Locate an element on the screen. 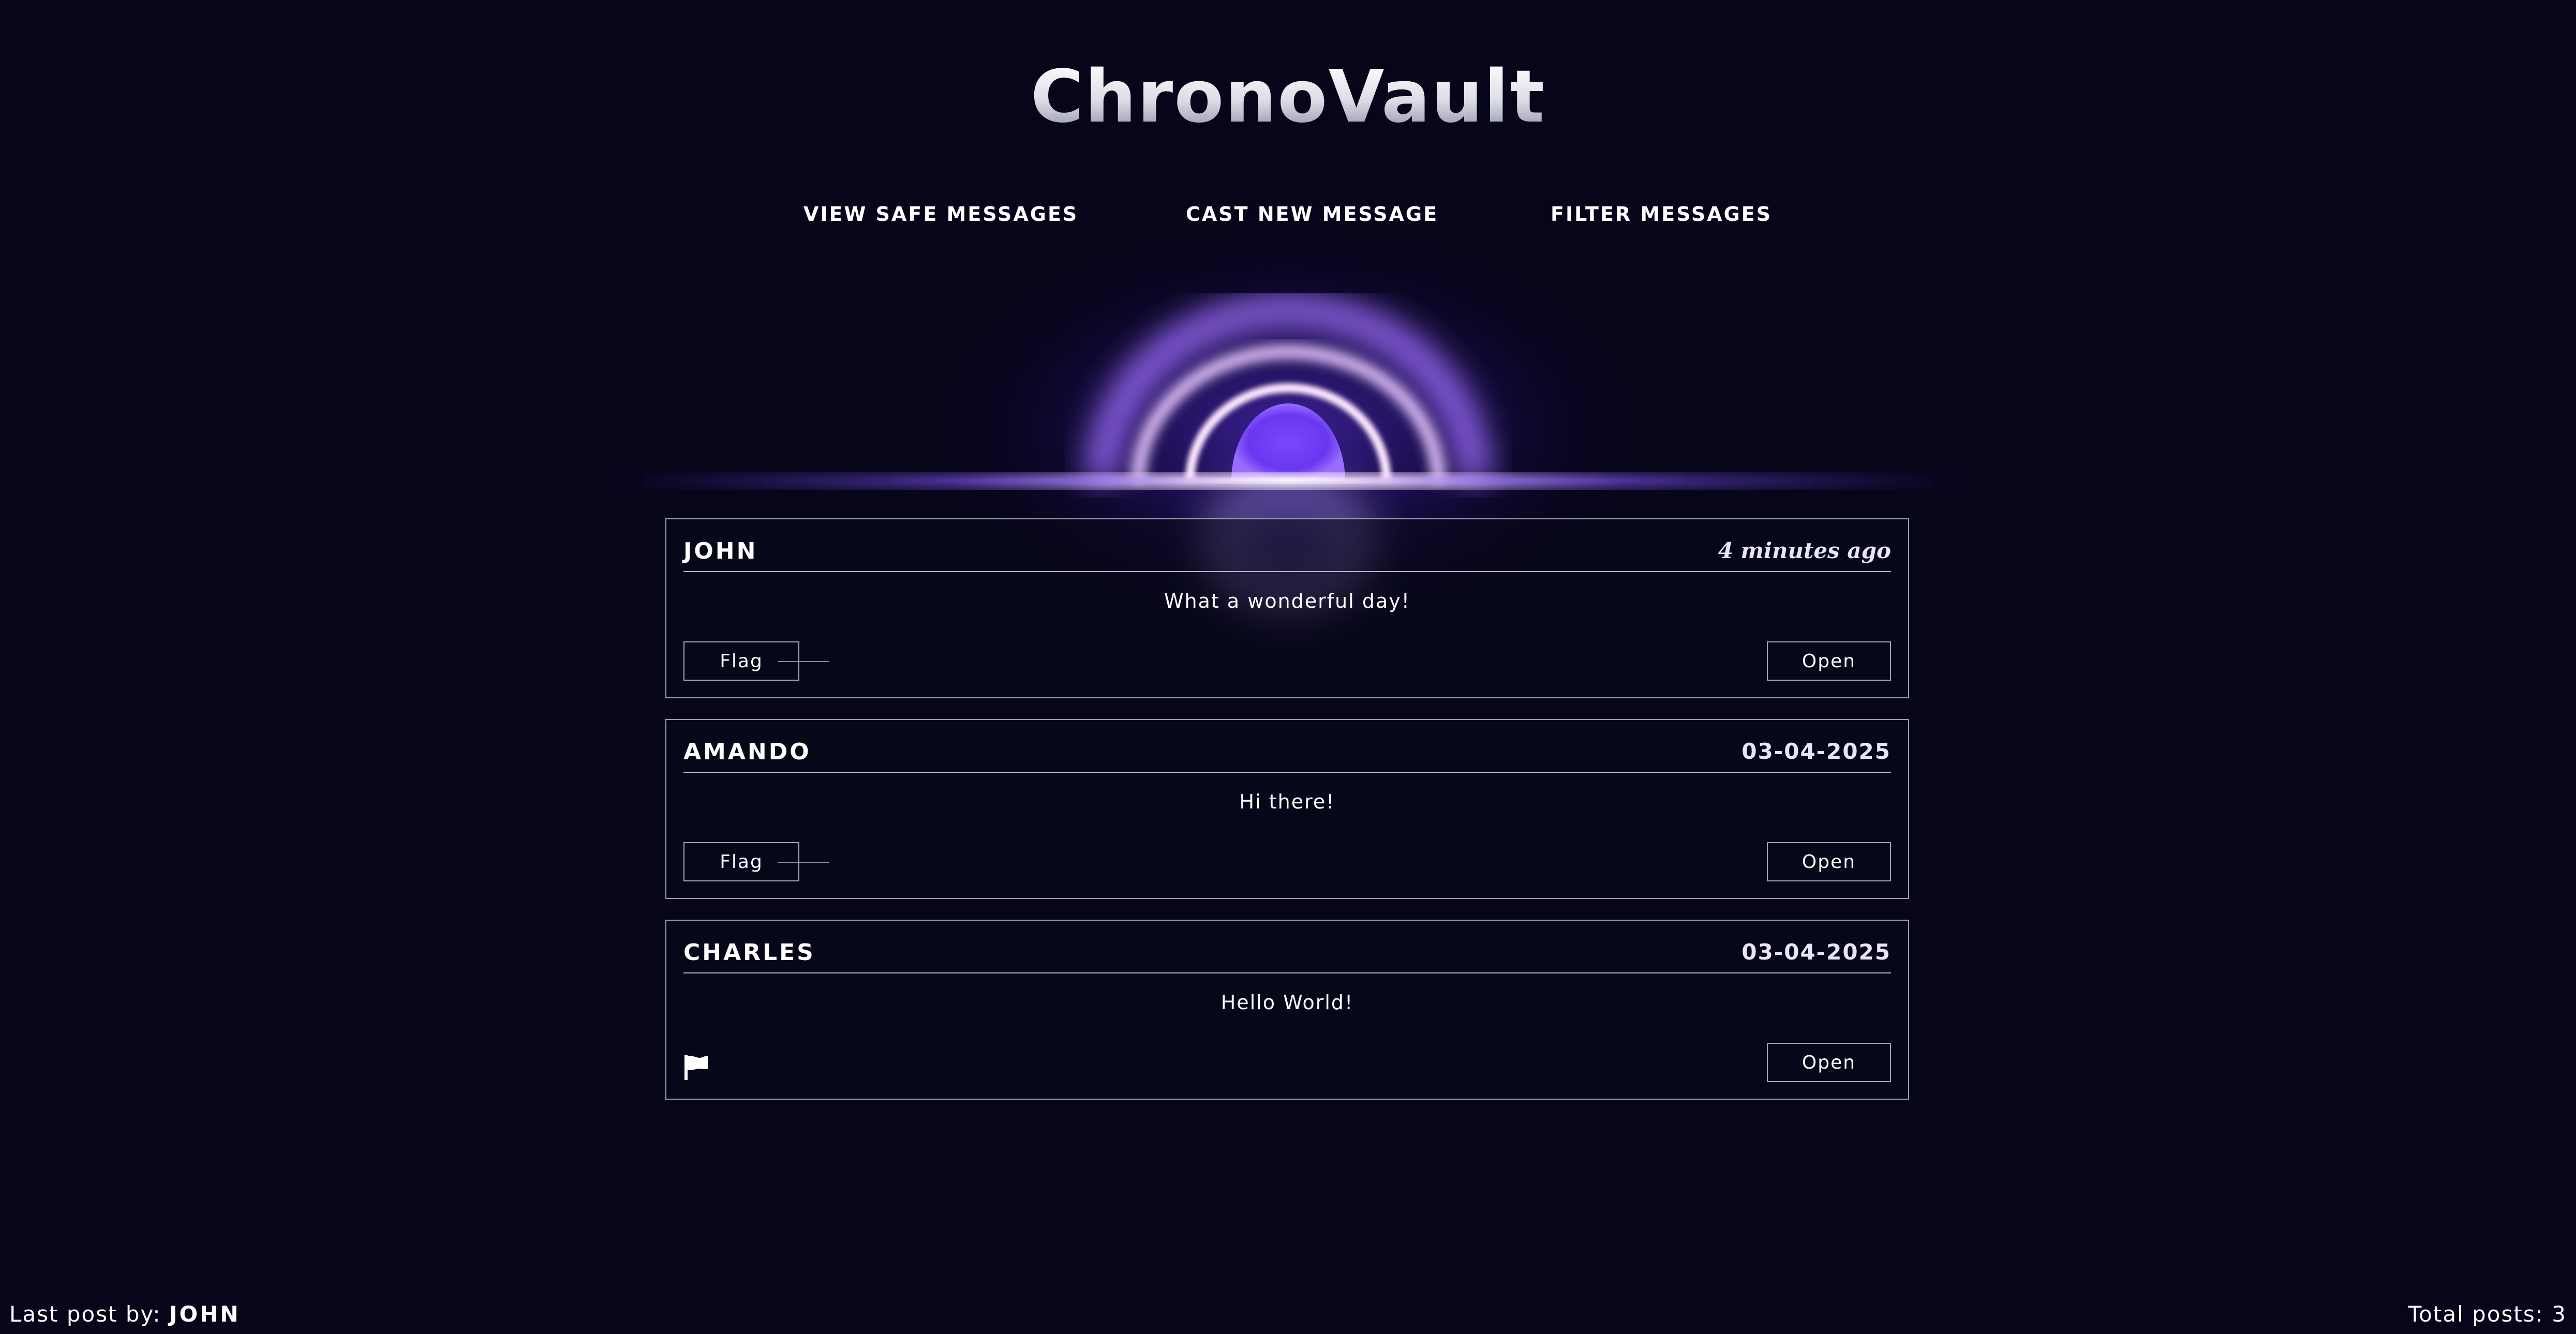 The image size is (2576, 1334). nav-filter-messages: Filter Messages is located at coordinates (1661, 214).